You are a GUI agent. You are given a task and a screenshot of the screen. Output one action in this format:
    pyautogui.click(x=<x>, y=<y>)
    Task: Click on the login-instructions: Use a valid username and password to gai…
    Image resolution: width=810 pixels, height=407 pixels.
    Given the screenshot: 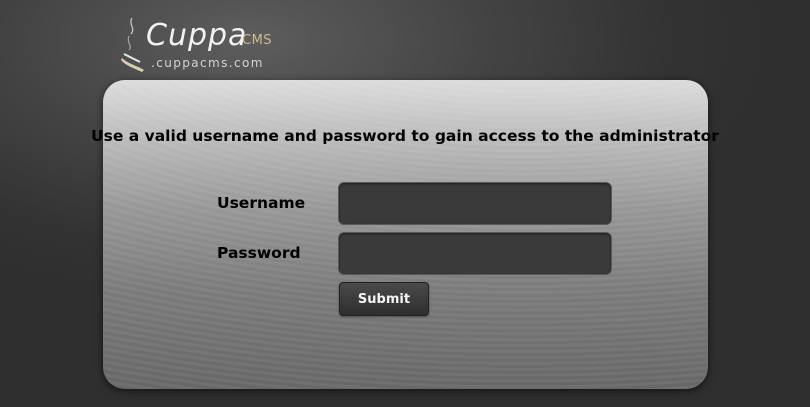 What is the action you would take?
    pyautogui.click(x=405, y=136)
    